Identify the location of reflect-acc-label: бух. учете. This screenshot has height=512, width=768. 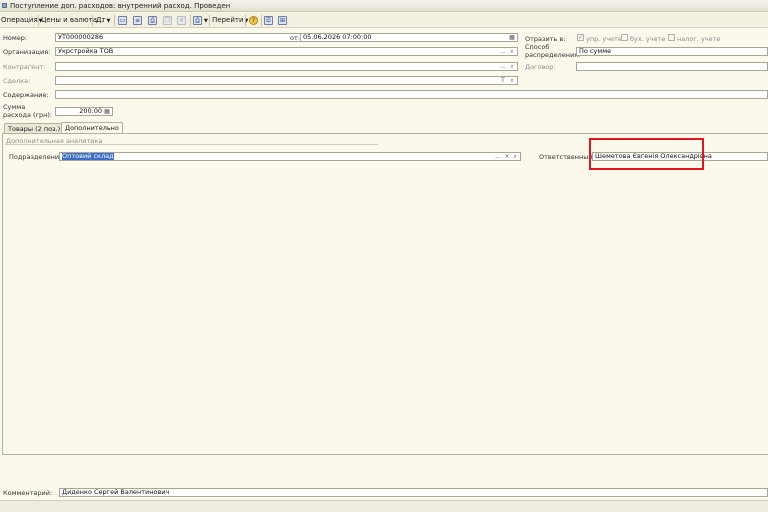
(648, 39).